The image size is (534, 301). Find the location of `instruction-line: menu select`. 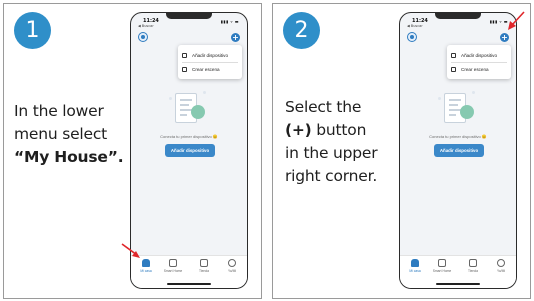

instruction-line: menu select is located at coordinates (61, 134).